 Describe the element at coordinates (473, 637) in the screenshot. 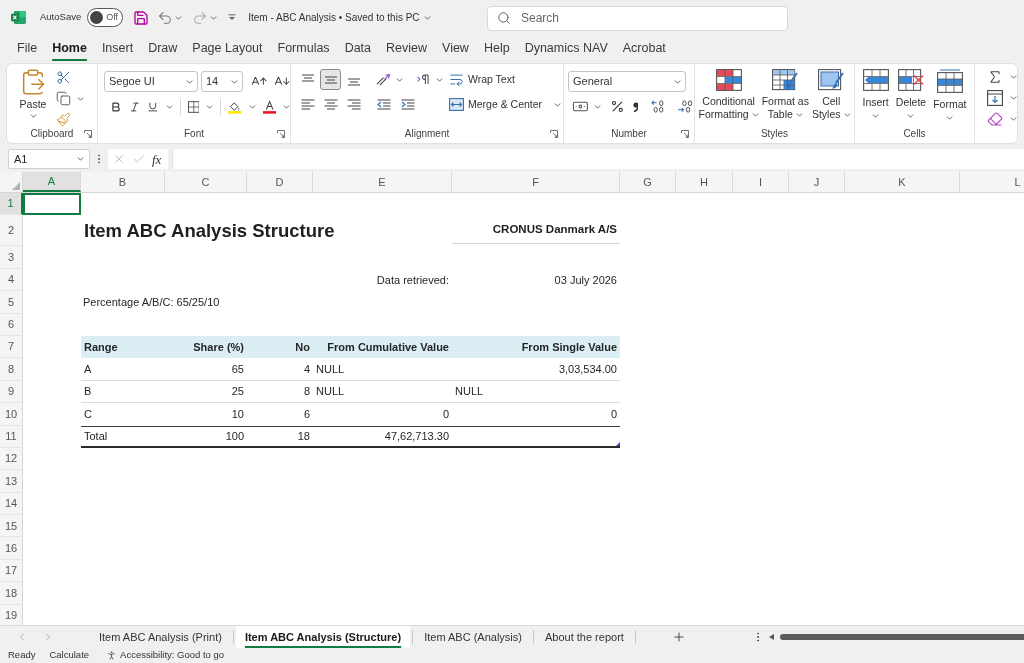

I see `sheet-tab: Item ABC (Analysis)` at that location.